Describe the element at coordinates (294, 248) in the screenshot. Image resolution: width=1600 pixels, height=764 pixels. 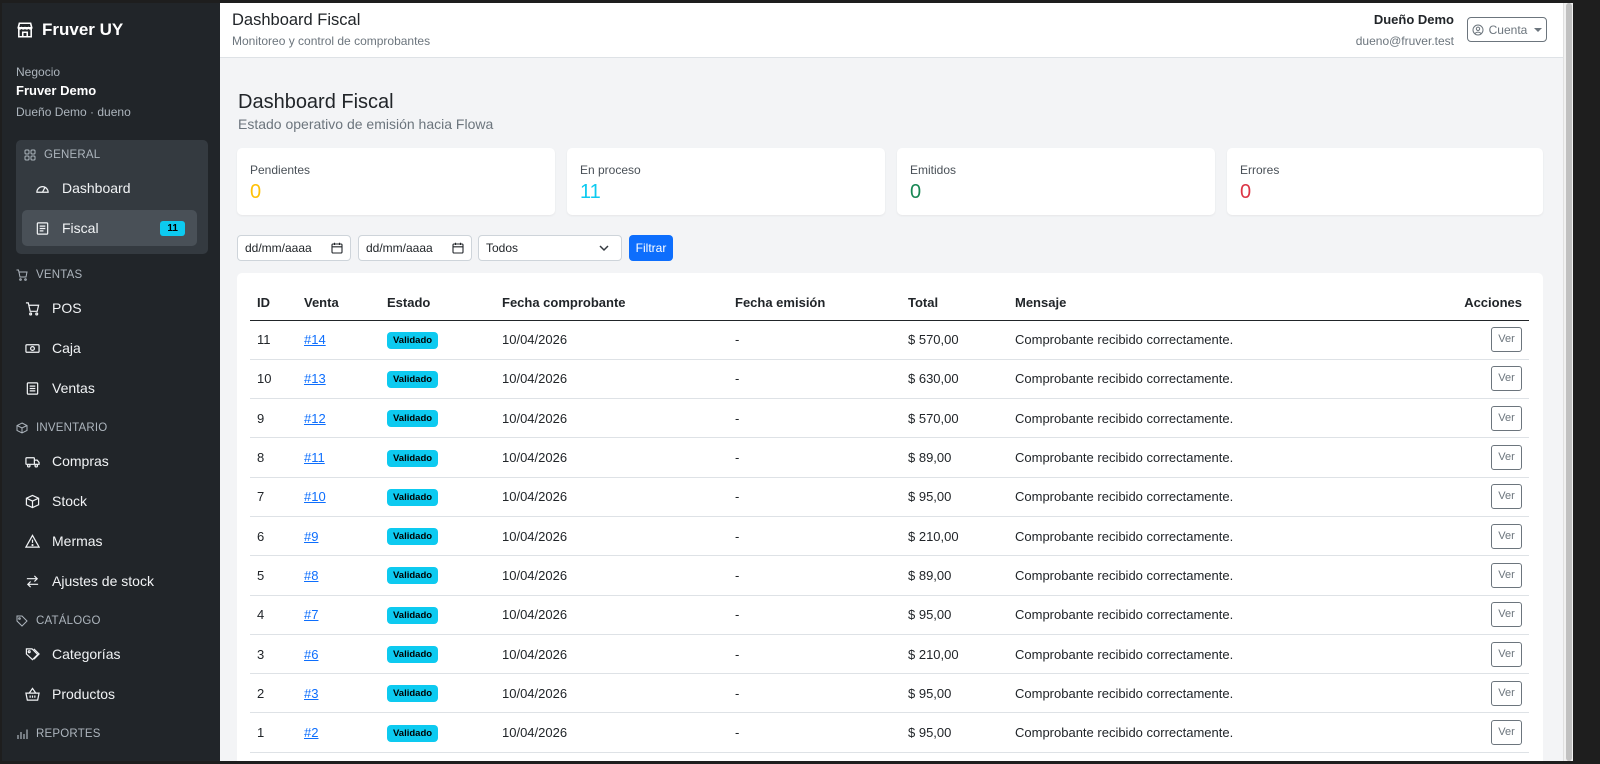
I see `date-from-input: dd/mm/aaaa` at that location.